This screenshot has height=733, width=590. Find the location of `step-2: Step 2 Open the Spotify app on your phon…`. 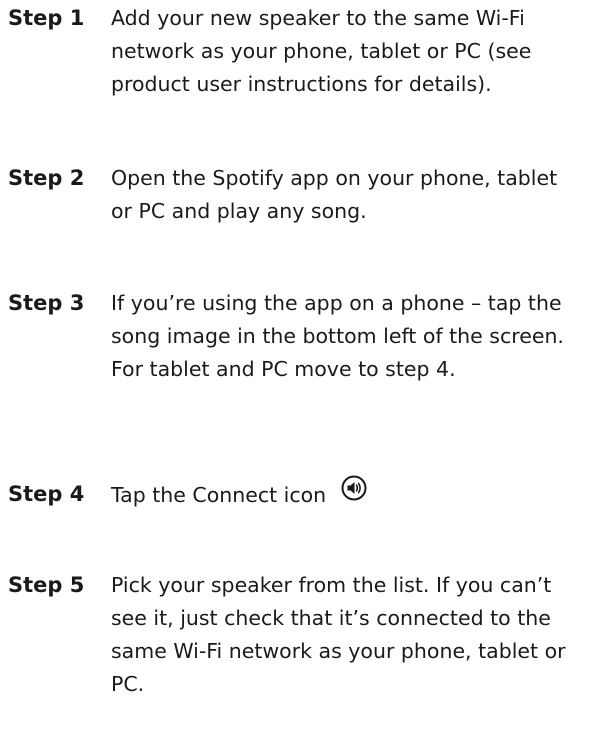

step-2: Step 2 Open the Spotify app on your phon… is located at coordinates (295, 195).